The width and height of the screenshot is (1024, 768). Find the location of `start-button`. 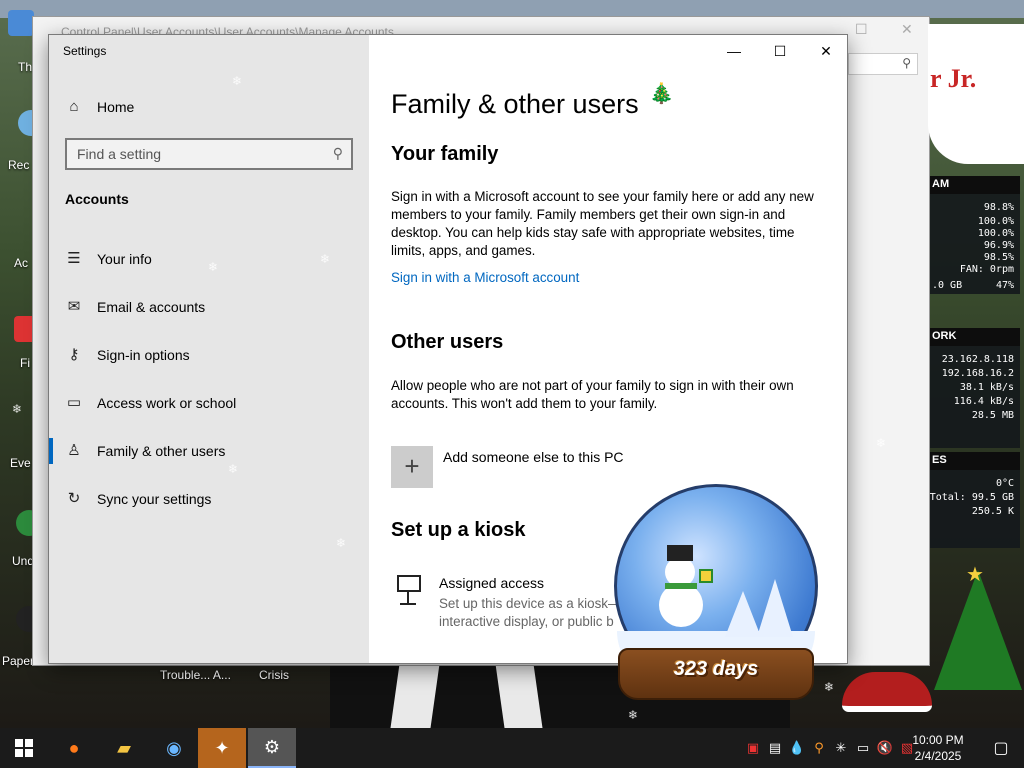

start-button is located at coordinates (24, 748).